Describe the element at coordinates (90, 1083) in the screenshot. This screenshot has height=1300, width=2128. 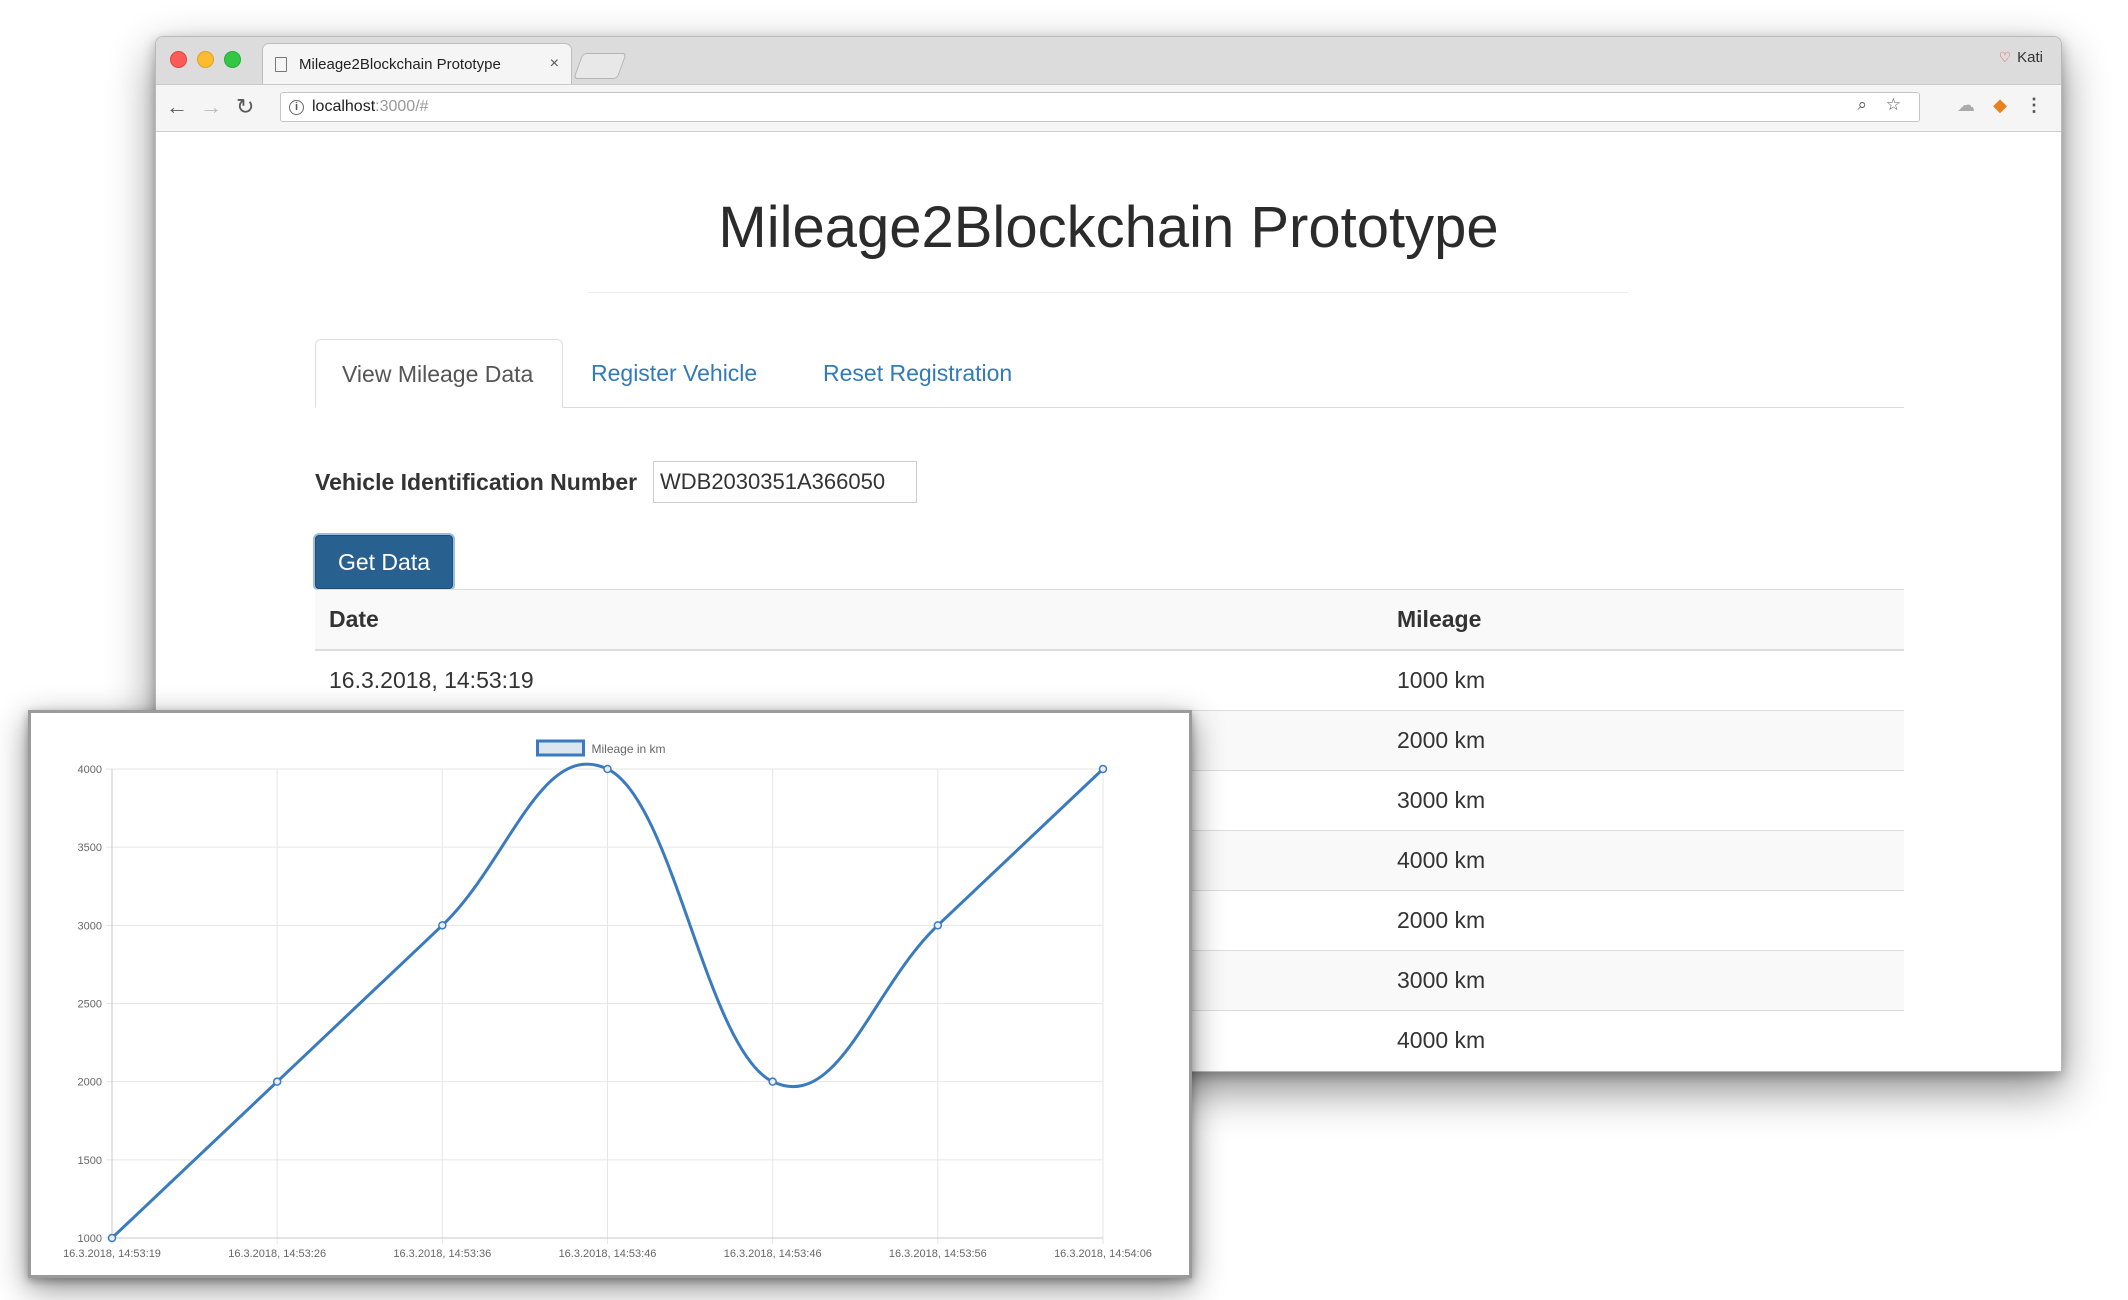
I see `y-tick-label: 2000` at that location.